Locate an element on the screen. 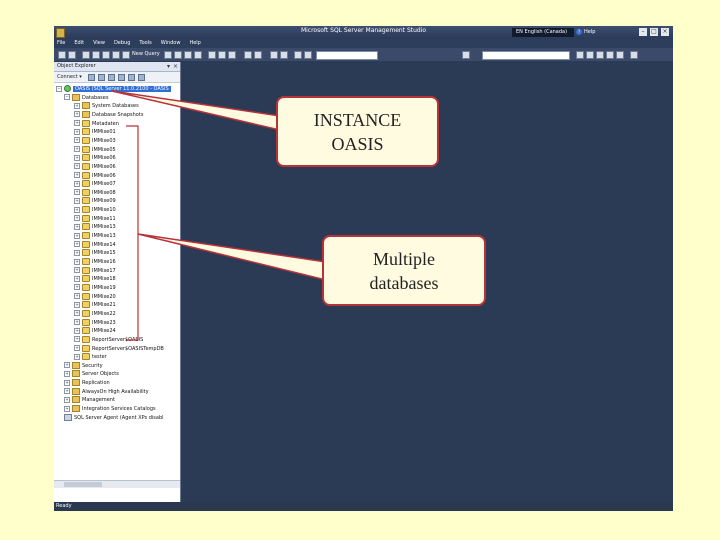 Image resolution: width=720 pixels, height=540 pixels. database-node: + IMMixe09 is located at coordinates (95, 201).